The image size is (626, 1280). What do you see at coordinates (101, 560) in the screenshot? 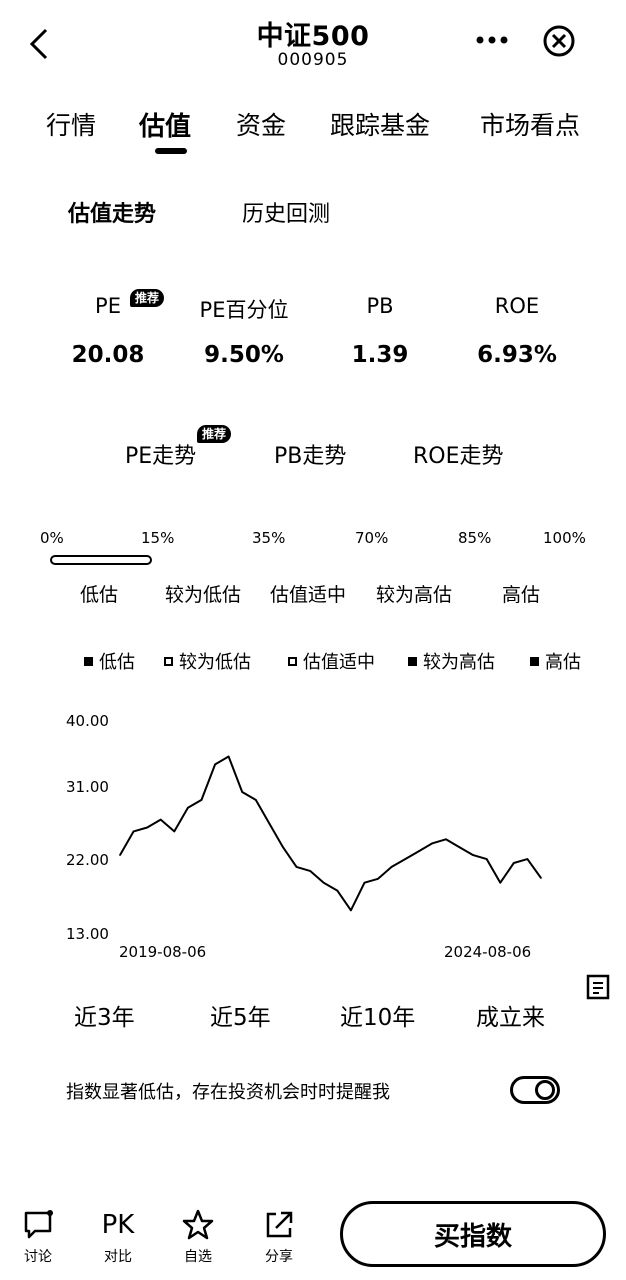
I see `percentile-bar` at bounding box center [101, 560].